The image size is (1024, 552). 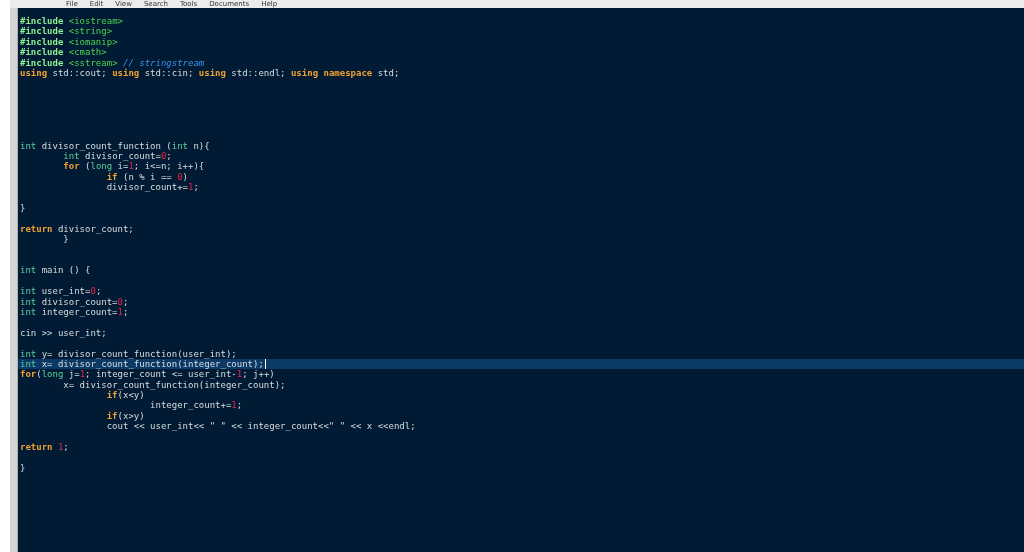 What do you see at coordinates (152, 187) in the screenshot?
I see `code-line: divisor_count+=1;` at bounding box center [152, 187].